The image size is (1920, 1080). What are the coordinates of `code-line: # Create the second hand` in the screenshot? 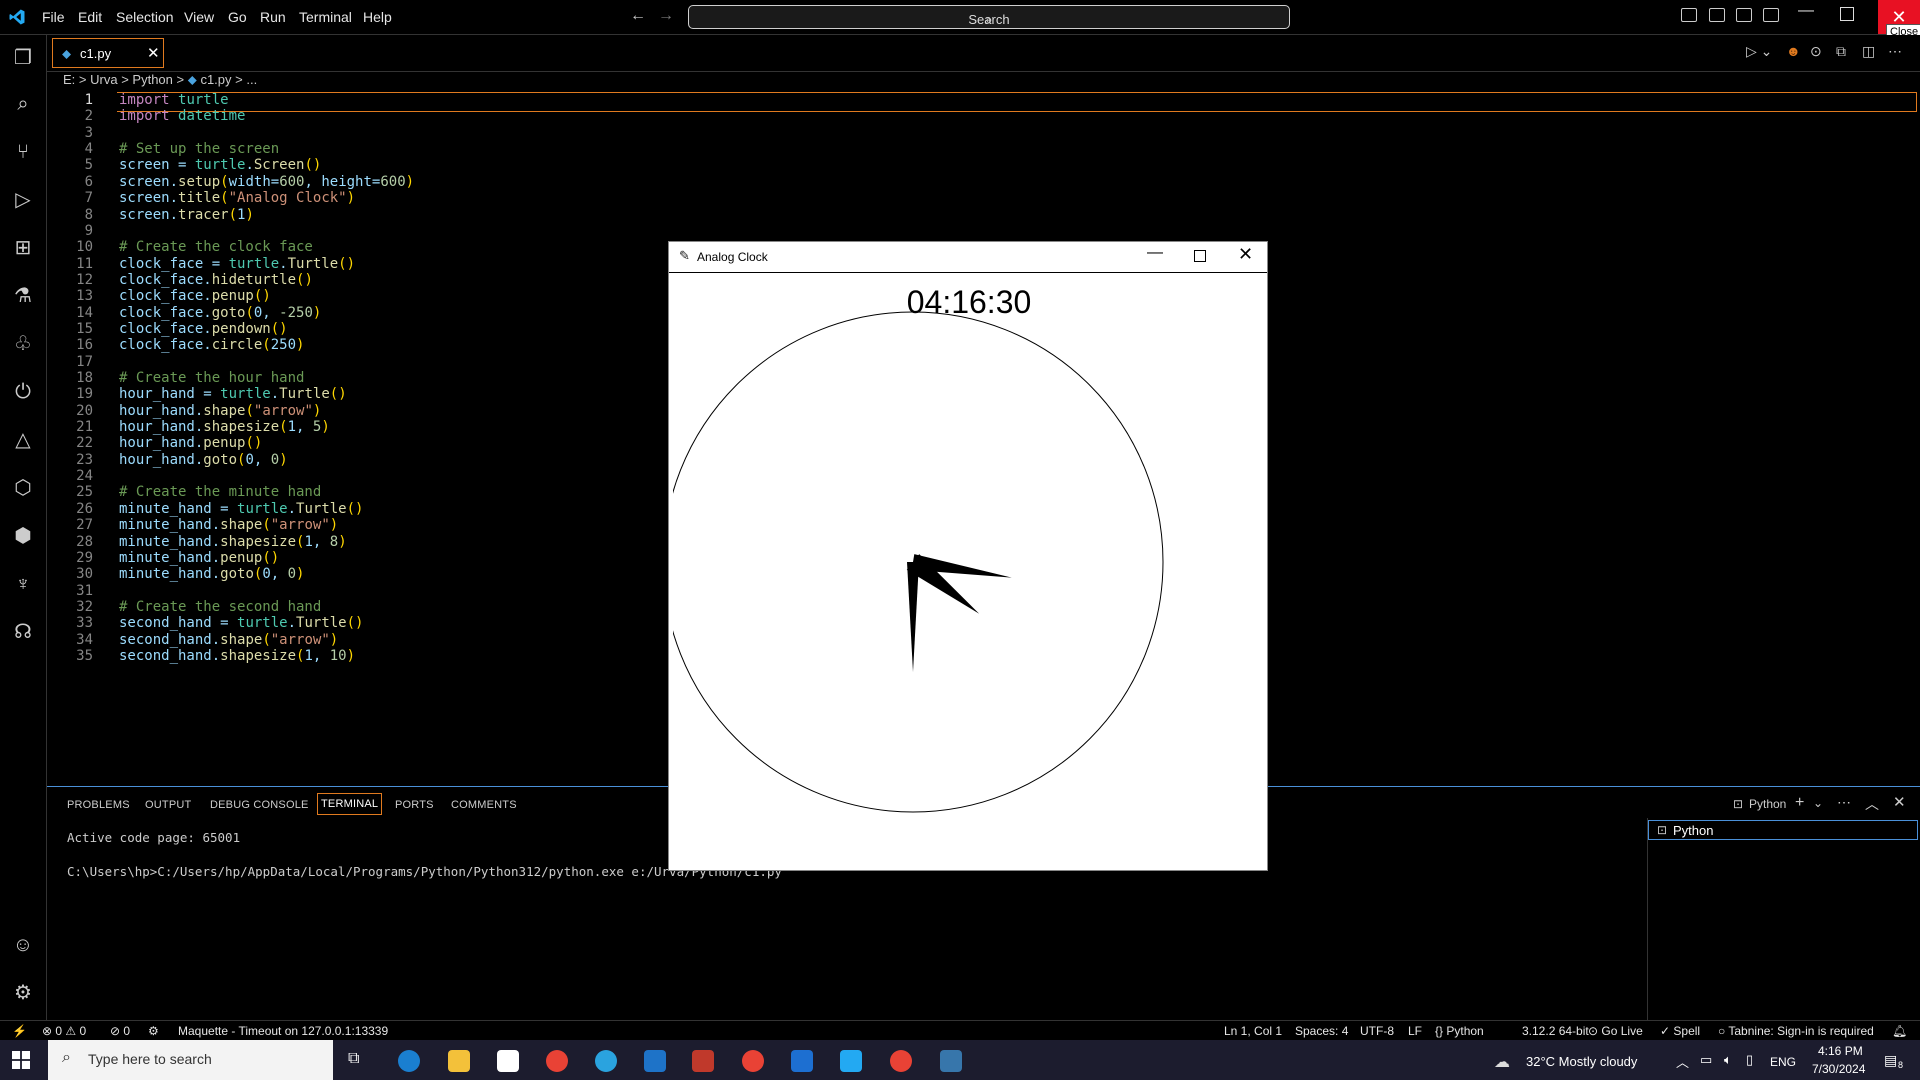 It's located at (220, 607).